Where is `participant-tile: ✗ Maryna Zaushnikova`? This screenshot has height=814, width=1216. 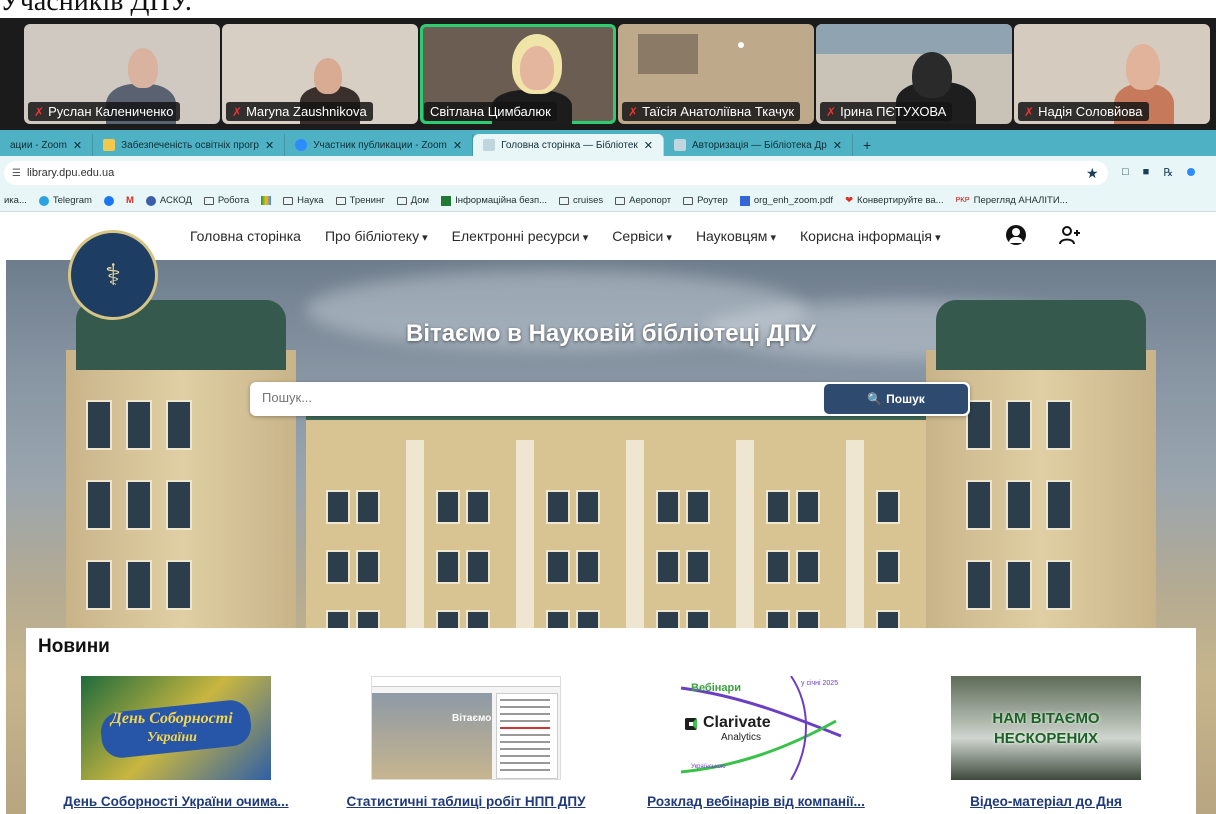 participant-tile: ✗ Maryna Zaushnikova is located at coordinates (320, 74).